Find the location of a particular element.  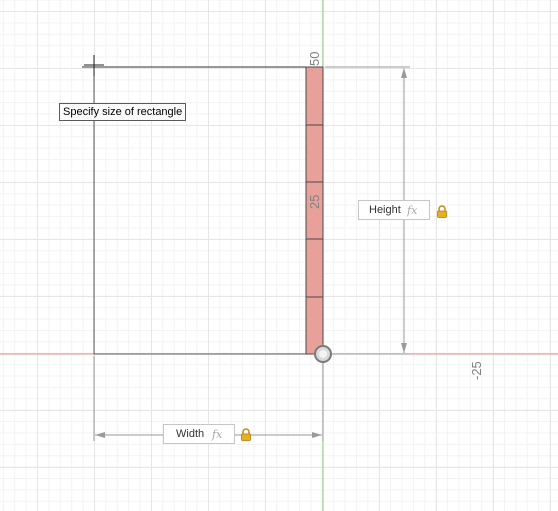

y-axis-tick-50: 50 is located at coordinates (314, 58).